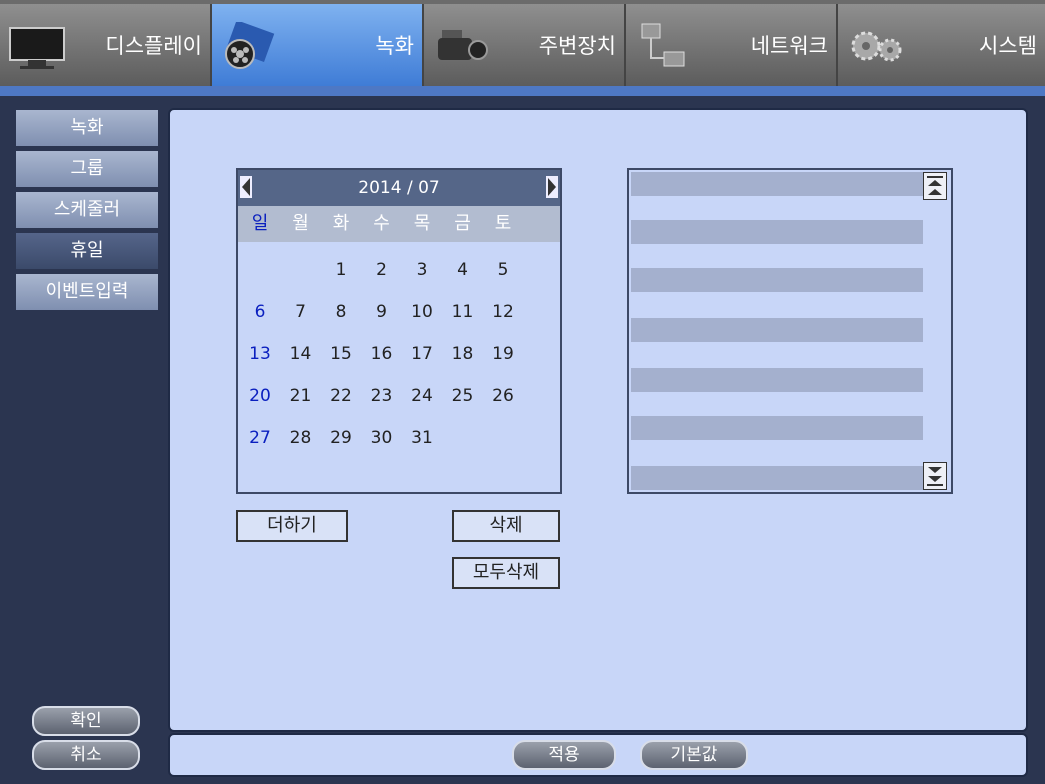 This screenshot has height=784, width=1045. Describe the element at coordinates (422, 354) in the screenshot. I see `calendar-day: 17` at that location.